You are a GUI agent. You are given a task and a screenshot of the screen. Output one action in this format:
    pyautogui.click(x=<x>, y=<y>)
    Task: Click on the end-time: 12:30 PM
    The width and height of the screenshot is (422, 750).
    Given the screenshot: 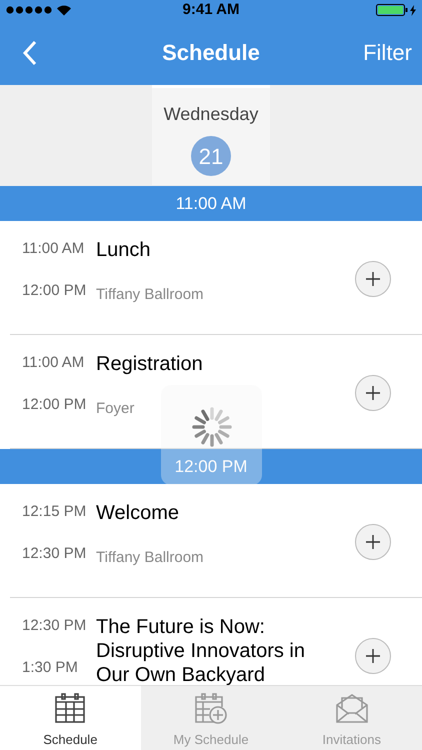 What is the action you would take?
    pyautogui.click(x=55, y=554)
    